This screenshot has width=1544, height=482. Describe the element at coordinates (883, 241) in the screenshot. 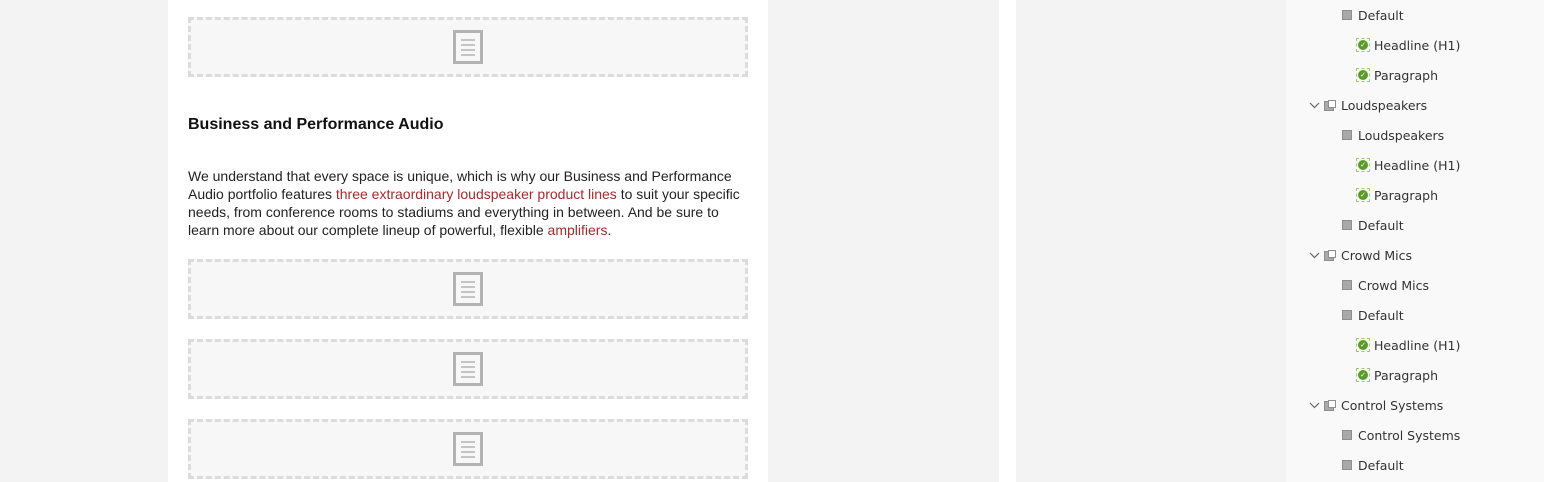

I see `workspace-right-margin` at that location.